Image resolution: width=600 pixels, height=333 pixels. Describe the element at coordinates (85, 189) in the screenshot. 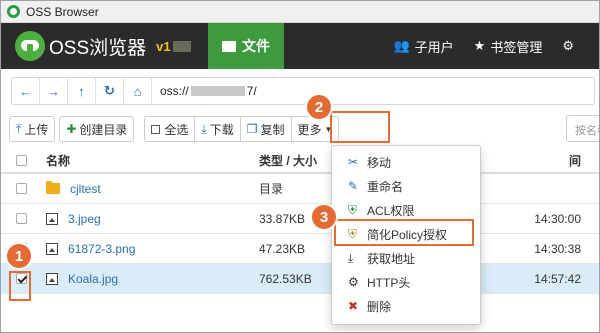

I see `file-name-link: cjltest` at that location.